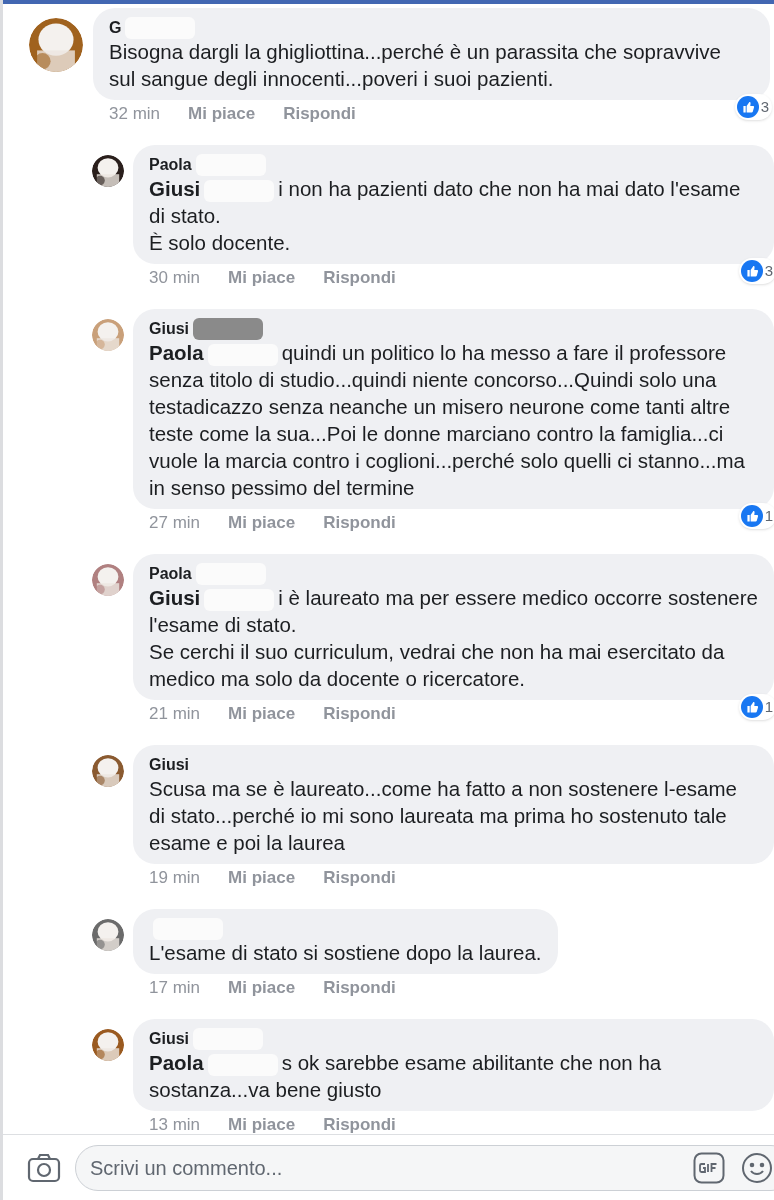  I want to click on comment-time: 30 min, so click(175, 278).